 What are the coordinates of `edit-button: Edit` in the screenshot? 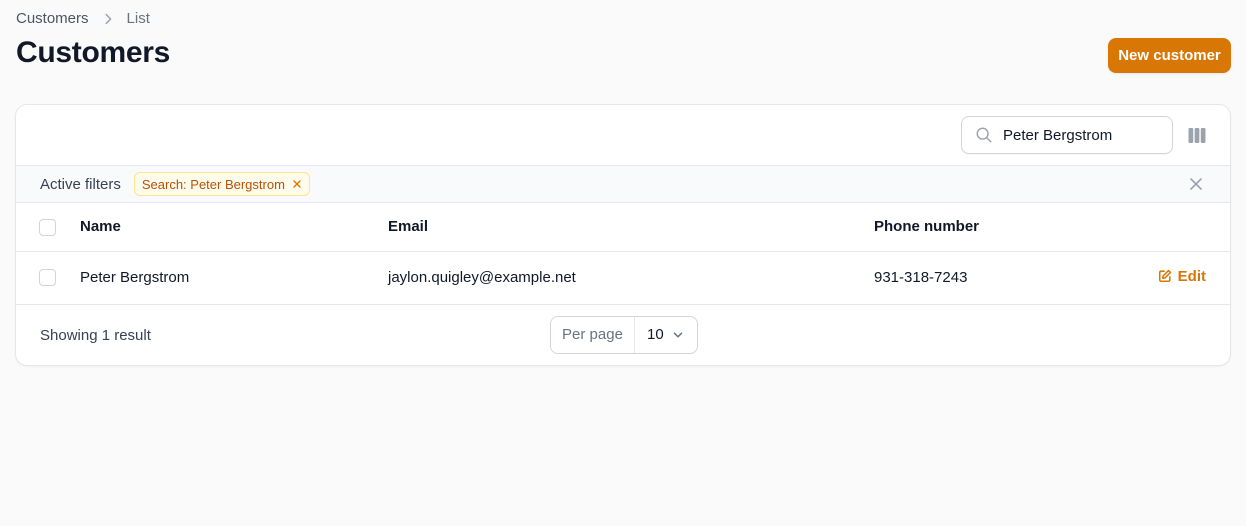 It's located at (1182, 276).